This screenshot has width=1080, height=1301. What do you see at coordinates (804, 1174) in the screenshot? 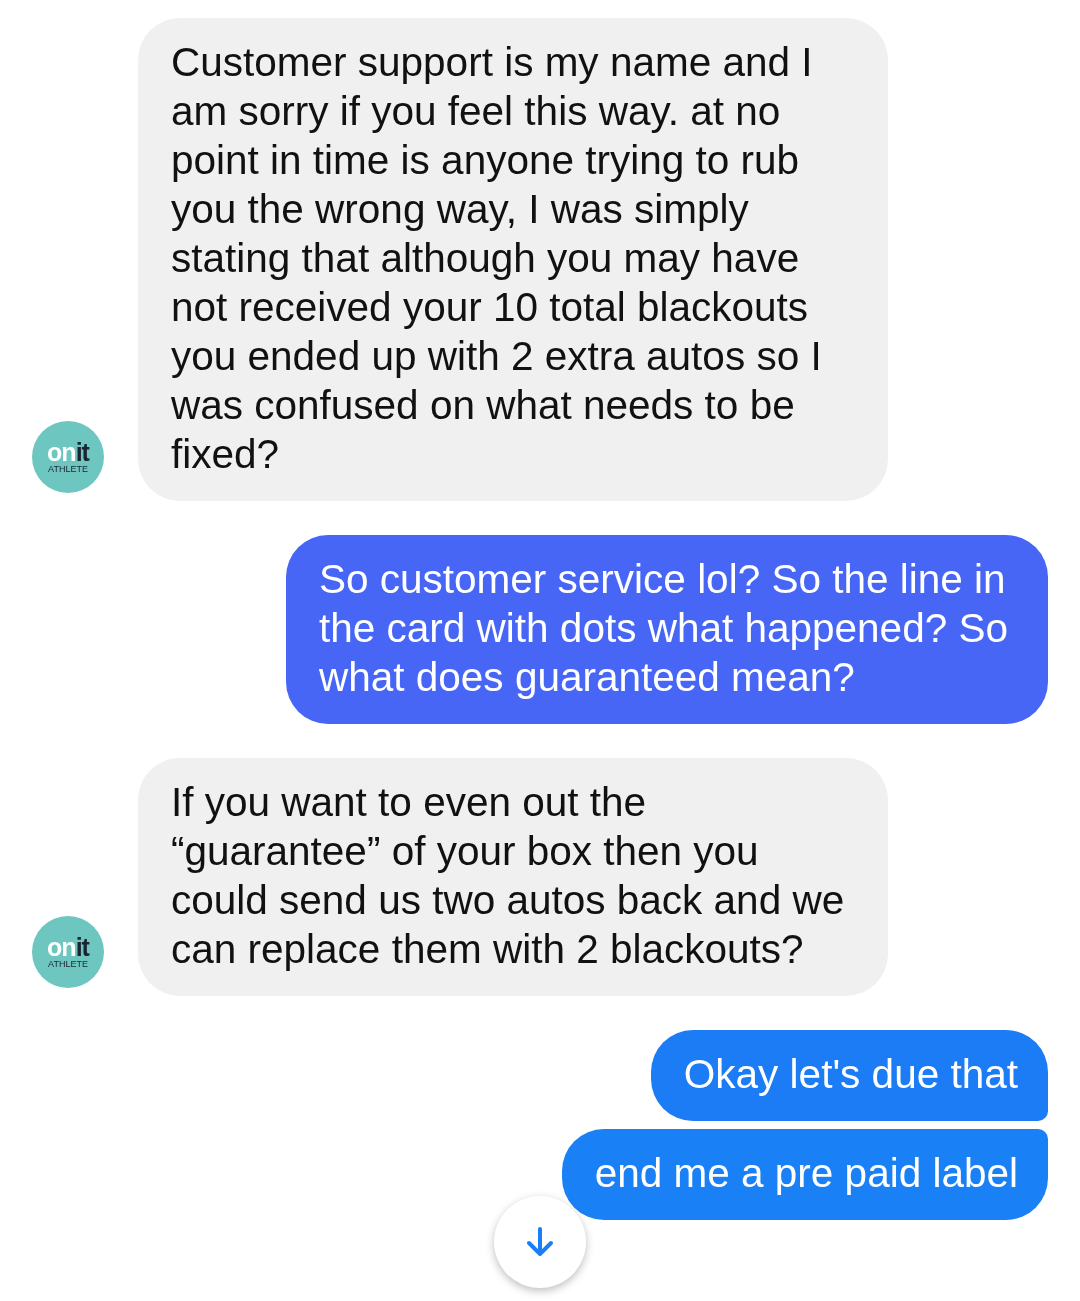
I see `sent-message: end me a pre paid label` at bounding box center [804, 1174].